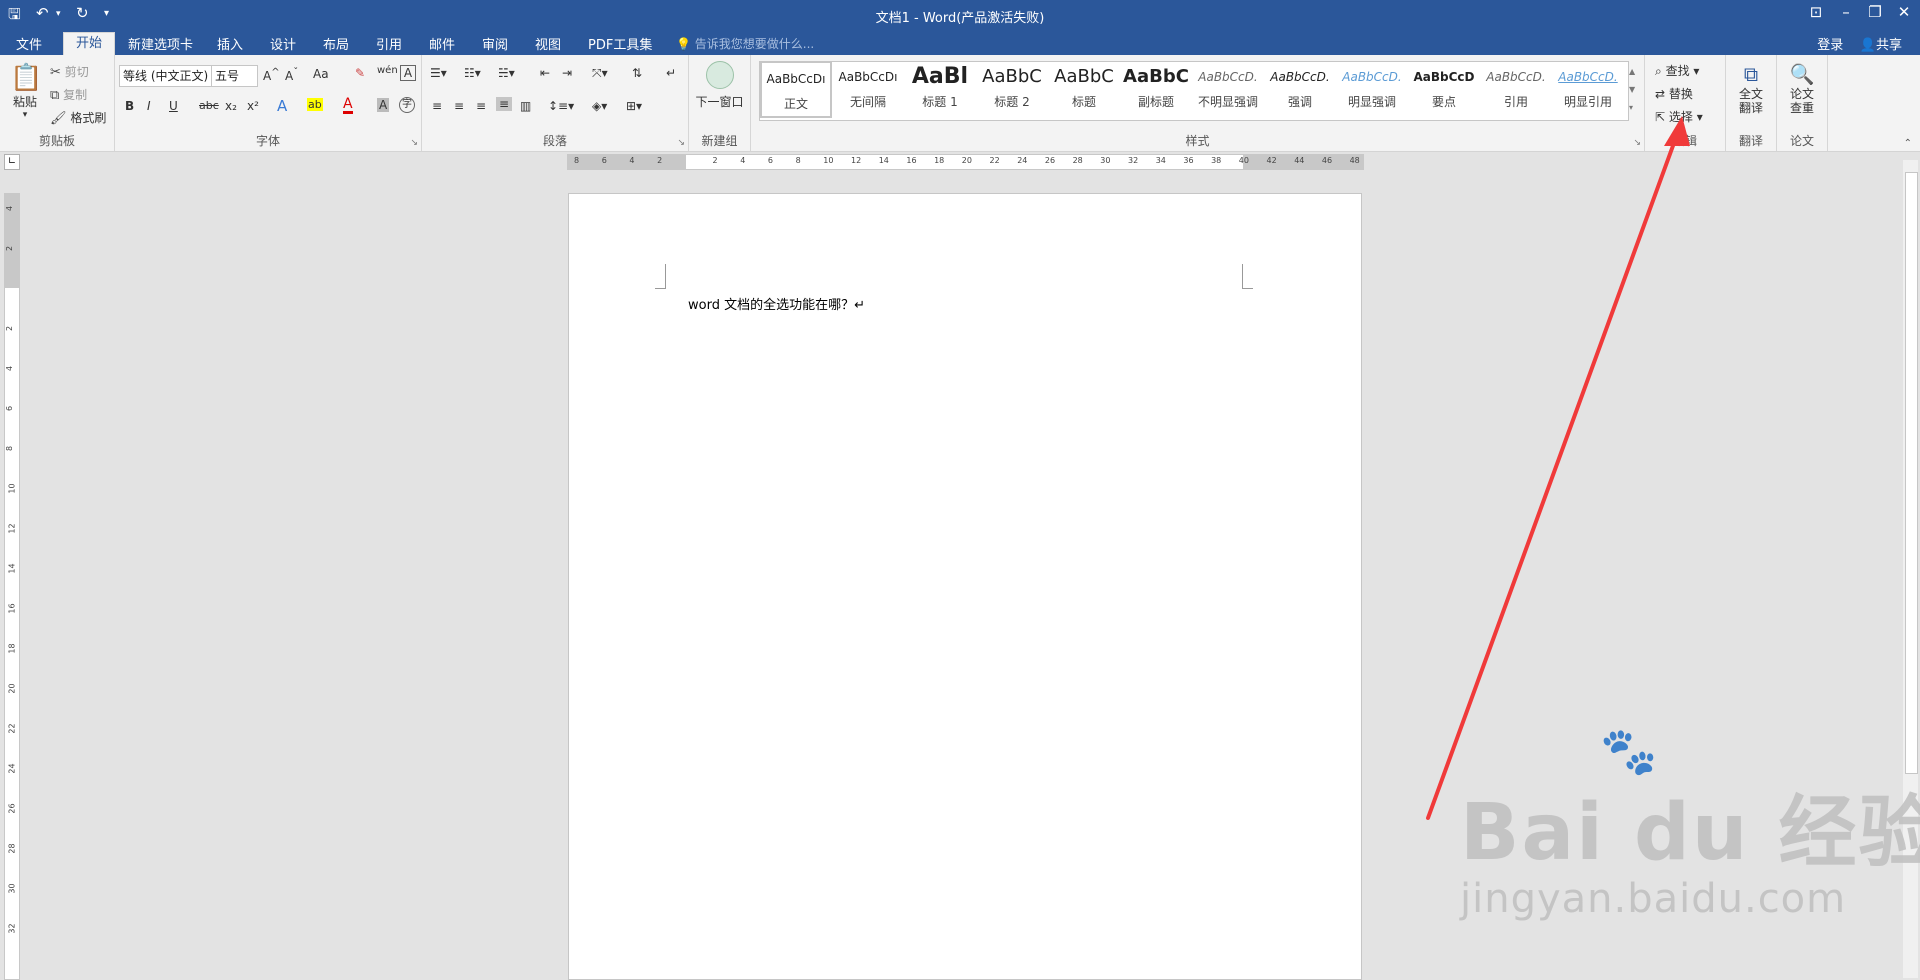 The width and height of the screenshot is (1920, 980). Describe the element at coordinates (1677, 131) in the screenshot. I see `arrow-head` at that location.